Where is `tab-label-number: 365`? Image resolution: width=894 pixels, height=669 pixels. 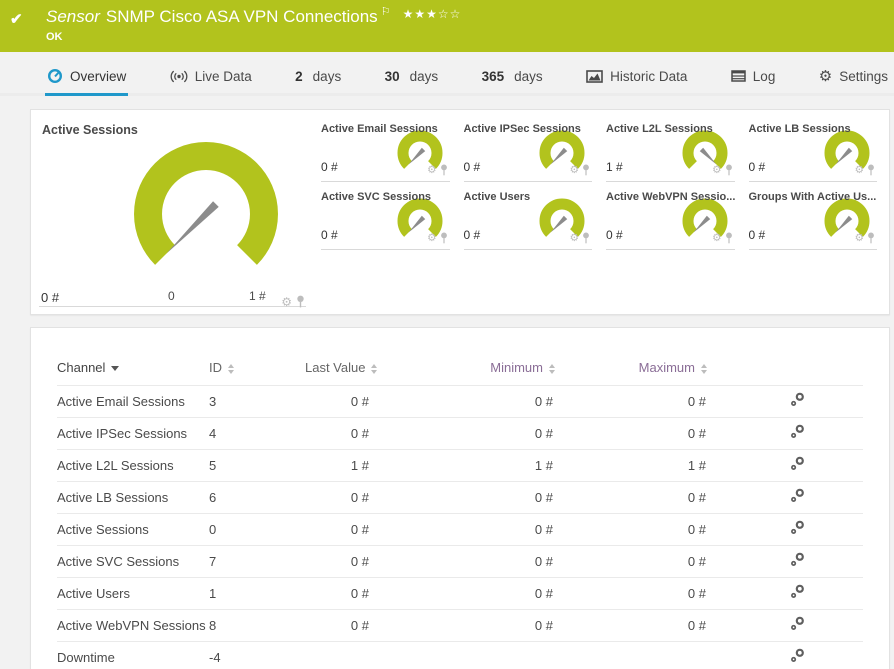
tab-label-number: 365 is located at coordinates (493, 76).